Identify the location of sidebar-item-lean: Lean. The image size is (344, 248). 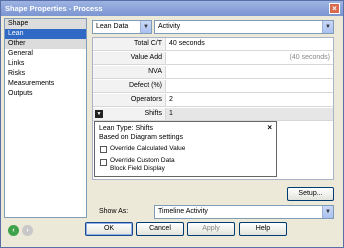
(45, 34).